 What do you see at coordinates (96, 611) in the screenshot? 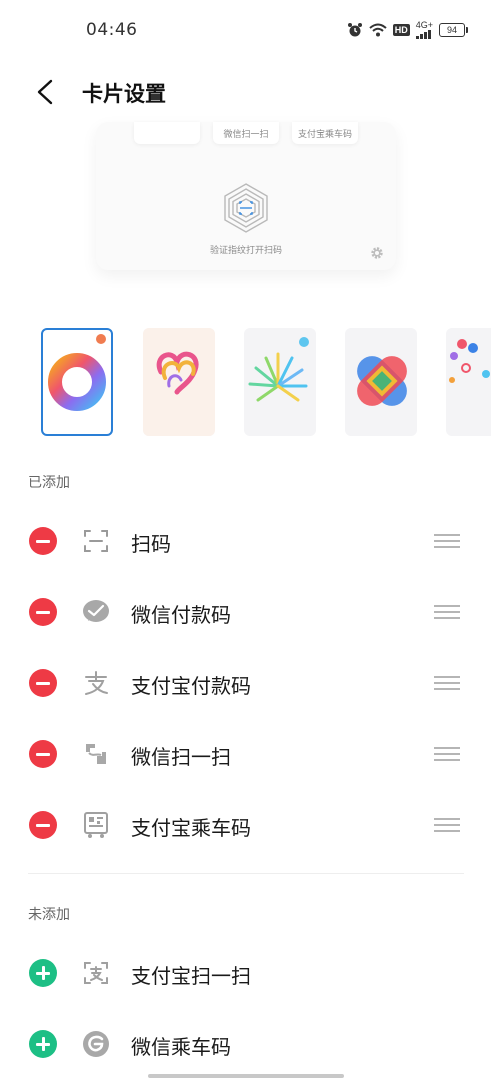
I see `wechat-icon` at bounding box center [96, 611].